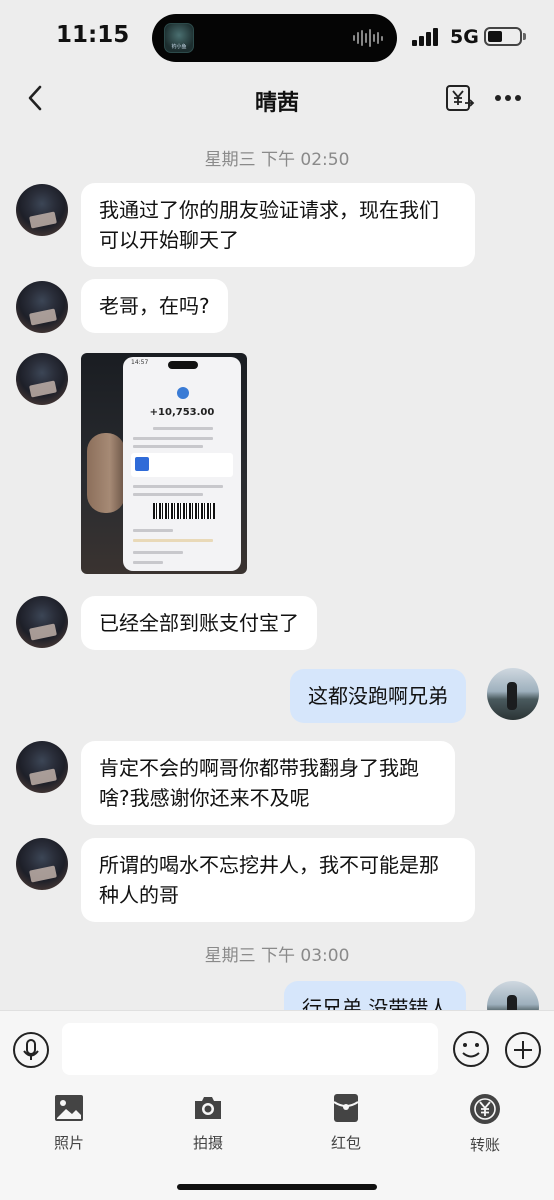  What do you see at coordinates (199, 623) in the screenshot?
I see `message-bubble: 已经全部到账支付宝了` at bounding box center [199, 623].